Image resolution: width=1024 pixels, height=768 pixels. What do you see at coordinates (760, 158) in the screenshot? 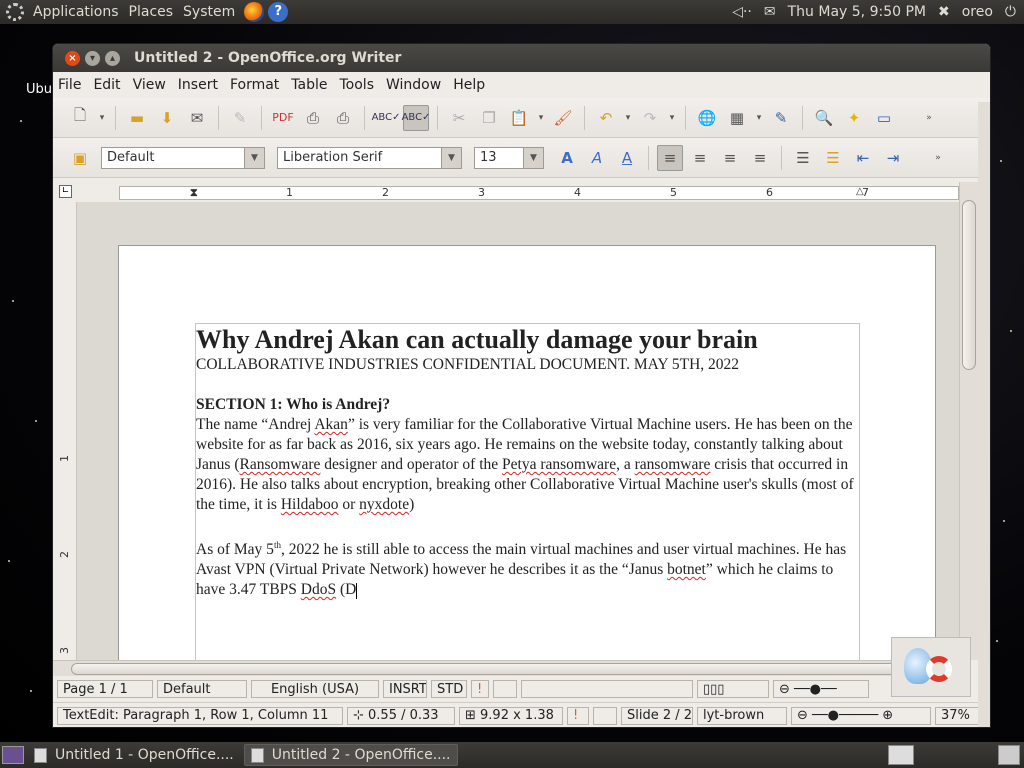
I see `justify-icon: ≡` at bounding box center [760, 158].